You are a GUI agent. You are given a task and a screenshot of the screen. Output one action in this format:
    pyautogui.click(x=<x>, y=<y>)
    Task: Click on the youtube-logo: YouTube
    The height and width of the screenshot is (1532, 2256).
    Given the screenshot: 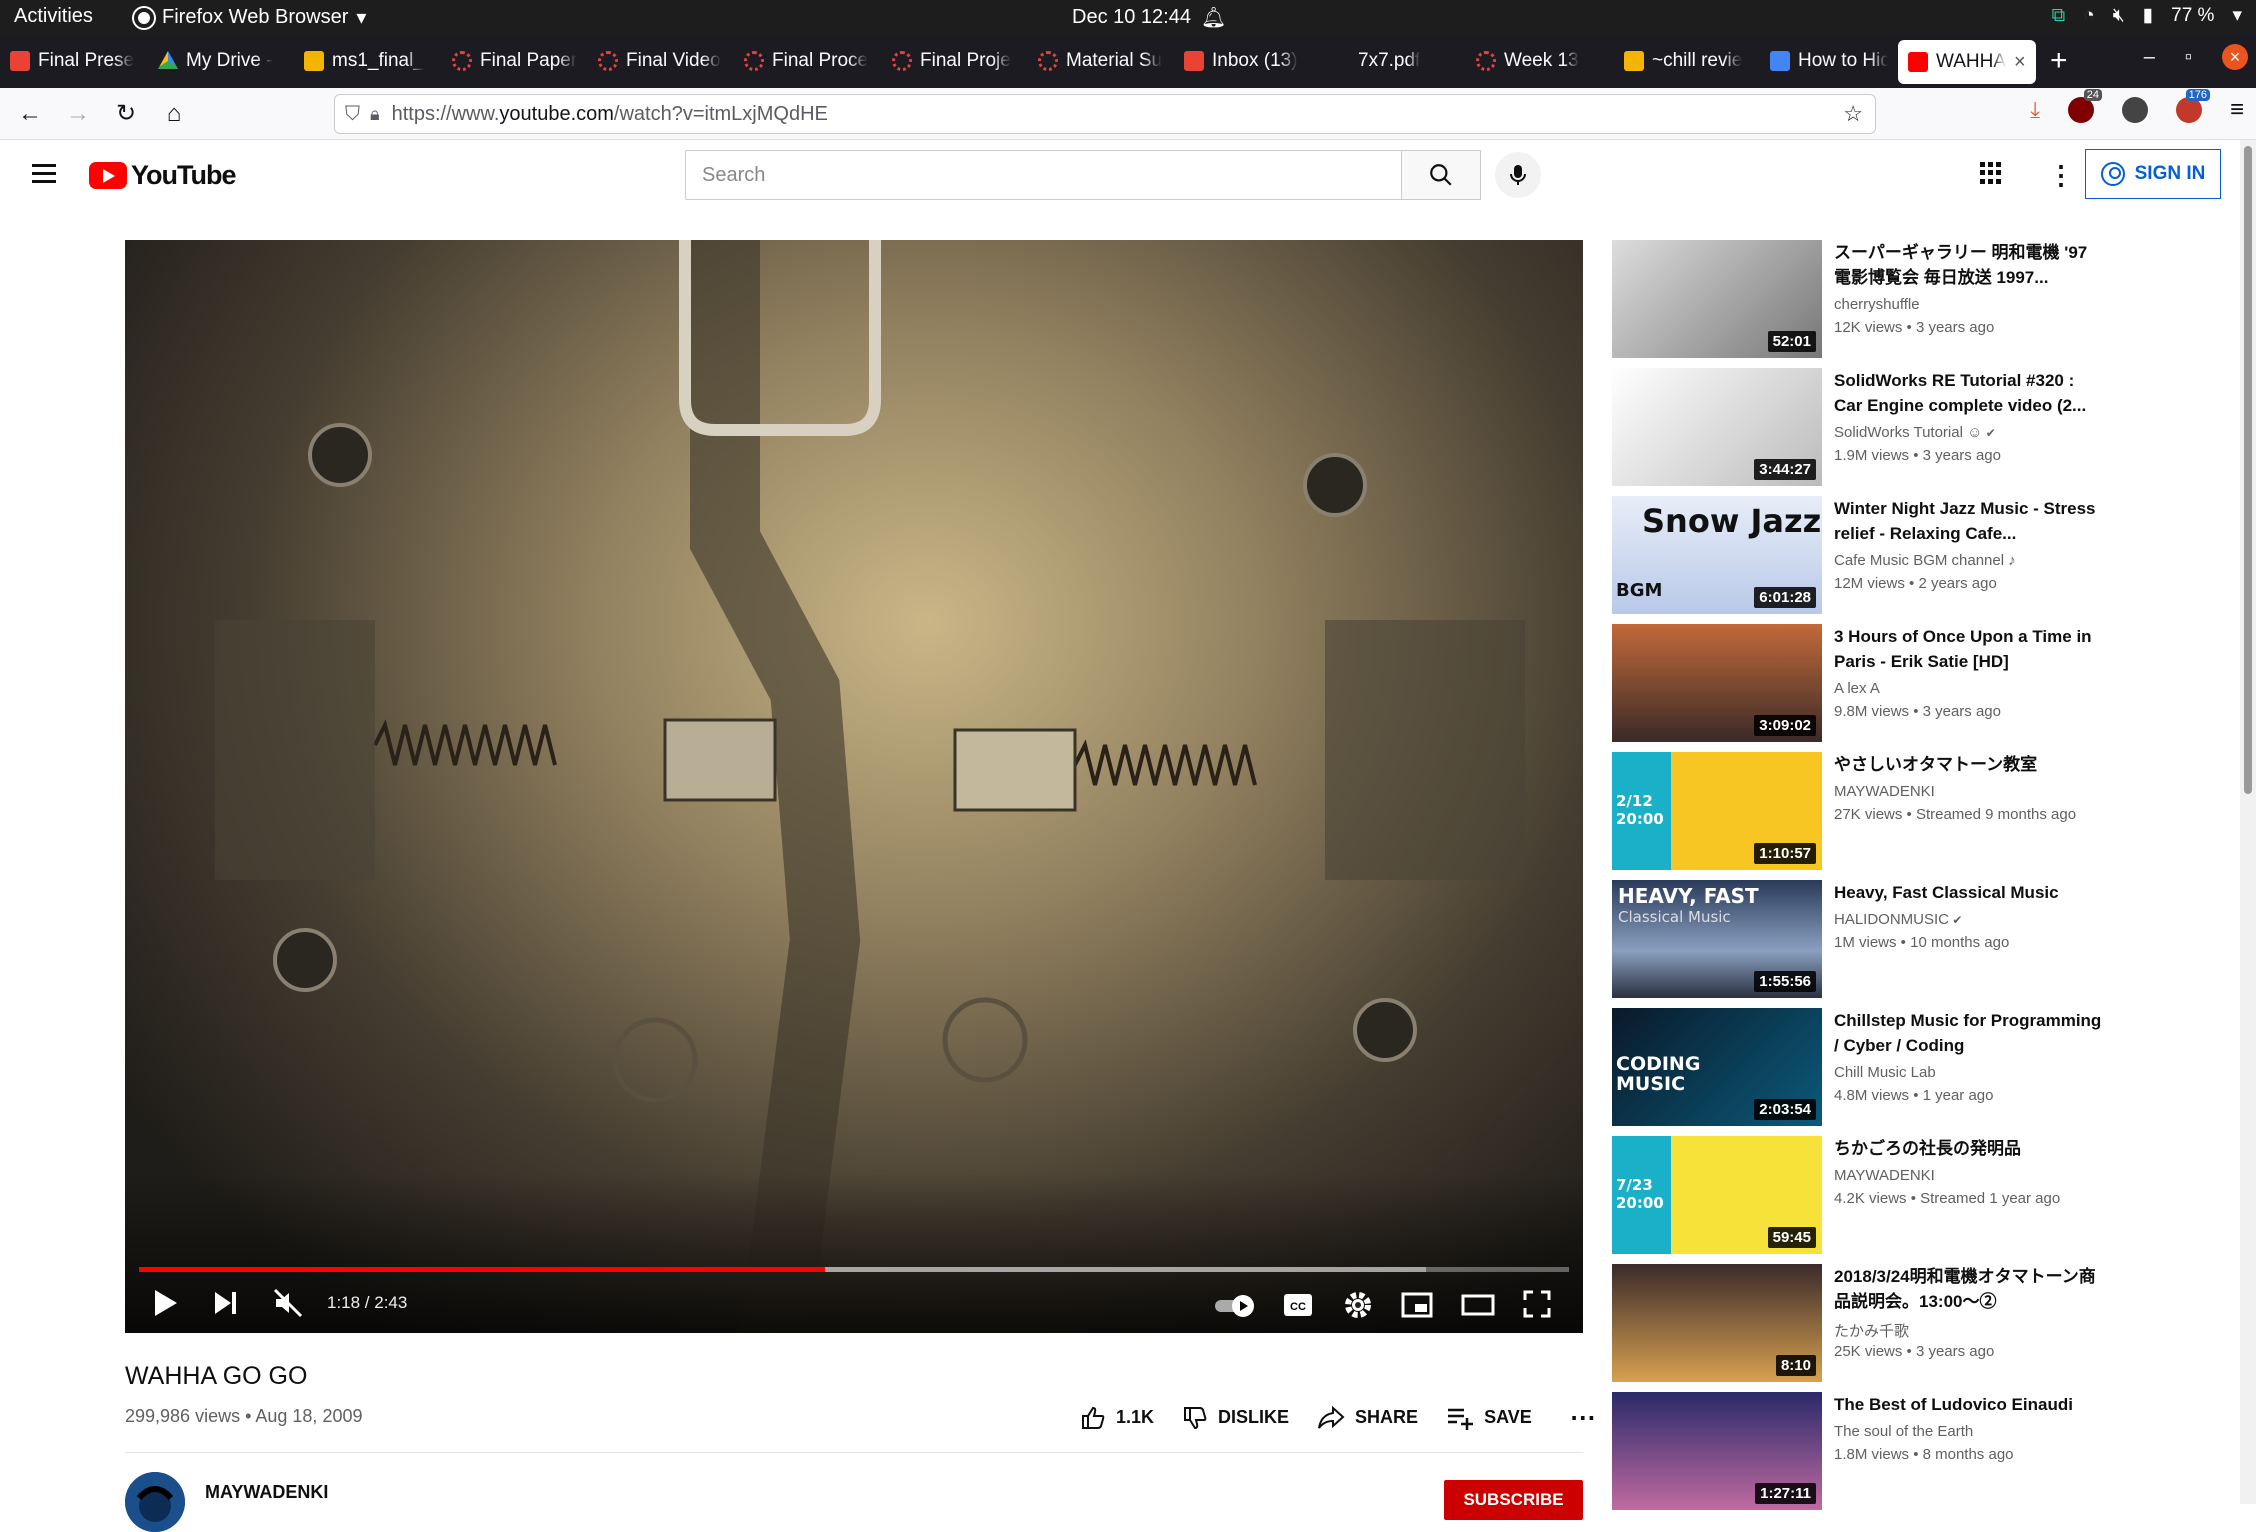 What is the action you would take?
    pyautogui.click(x=162, y=175)
    